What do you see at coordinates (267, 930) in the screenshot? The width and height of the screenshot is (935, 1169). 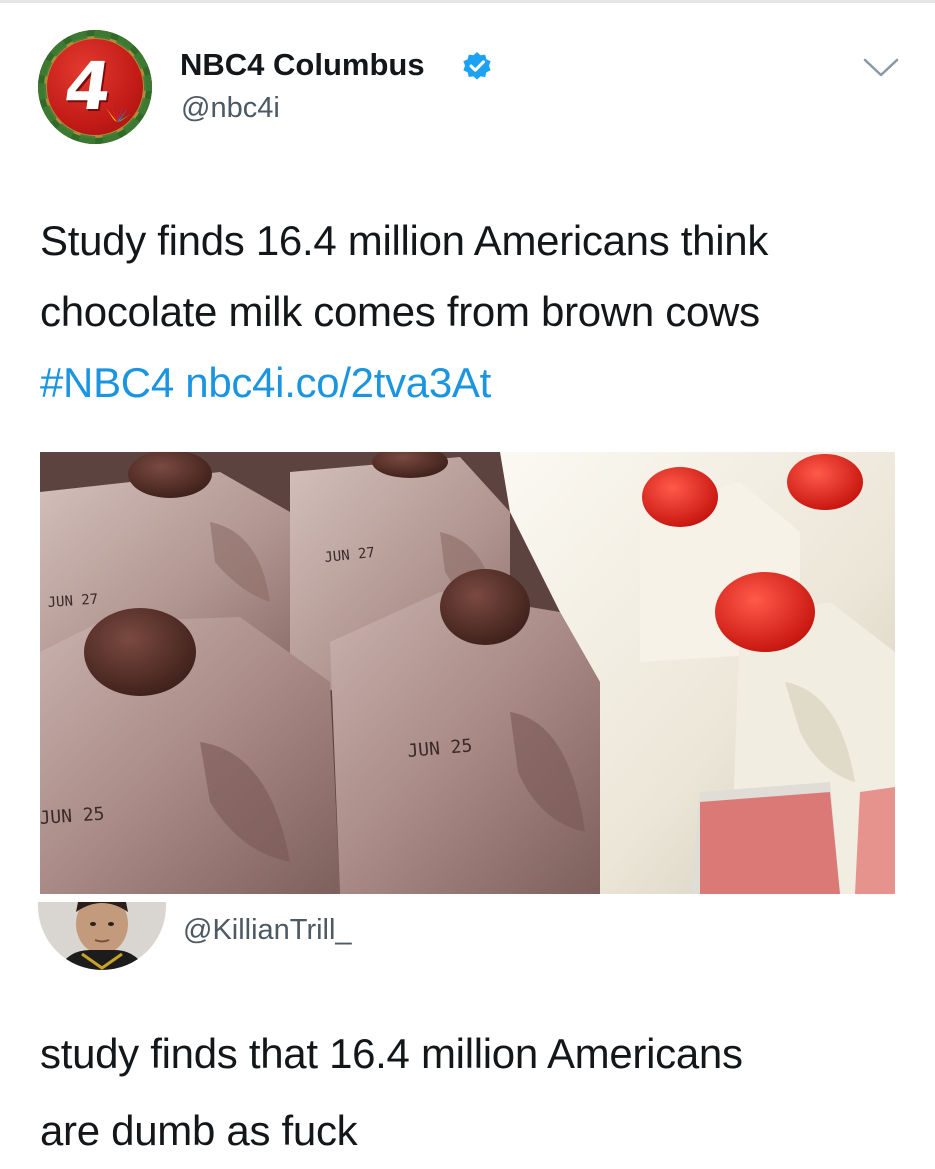 I see `reply-handle: @KillianTrill_` at bounding box center [267, 930].